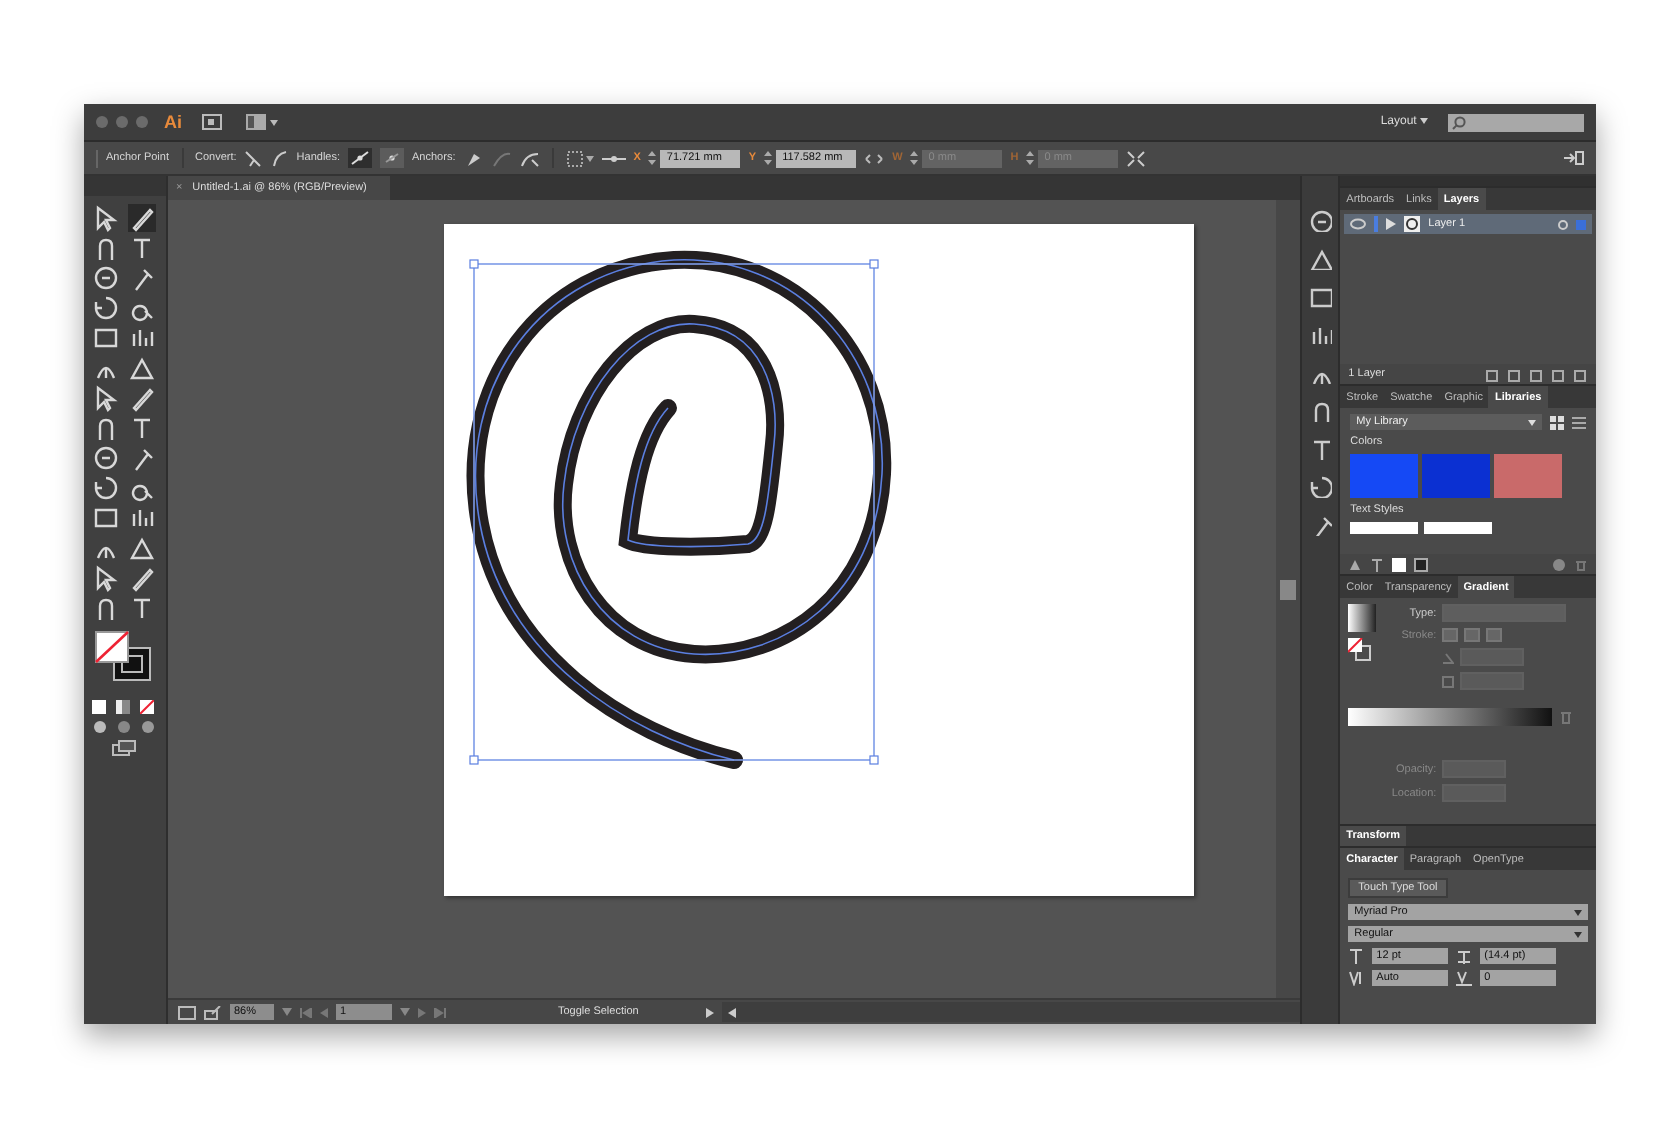 The width and height of the screenshot is (1680, 1144). I want to click on link-icon, so click(874, 158).